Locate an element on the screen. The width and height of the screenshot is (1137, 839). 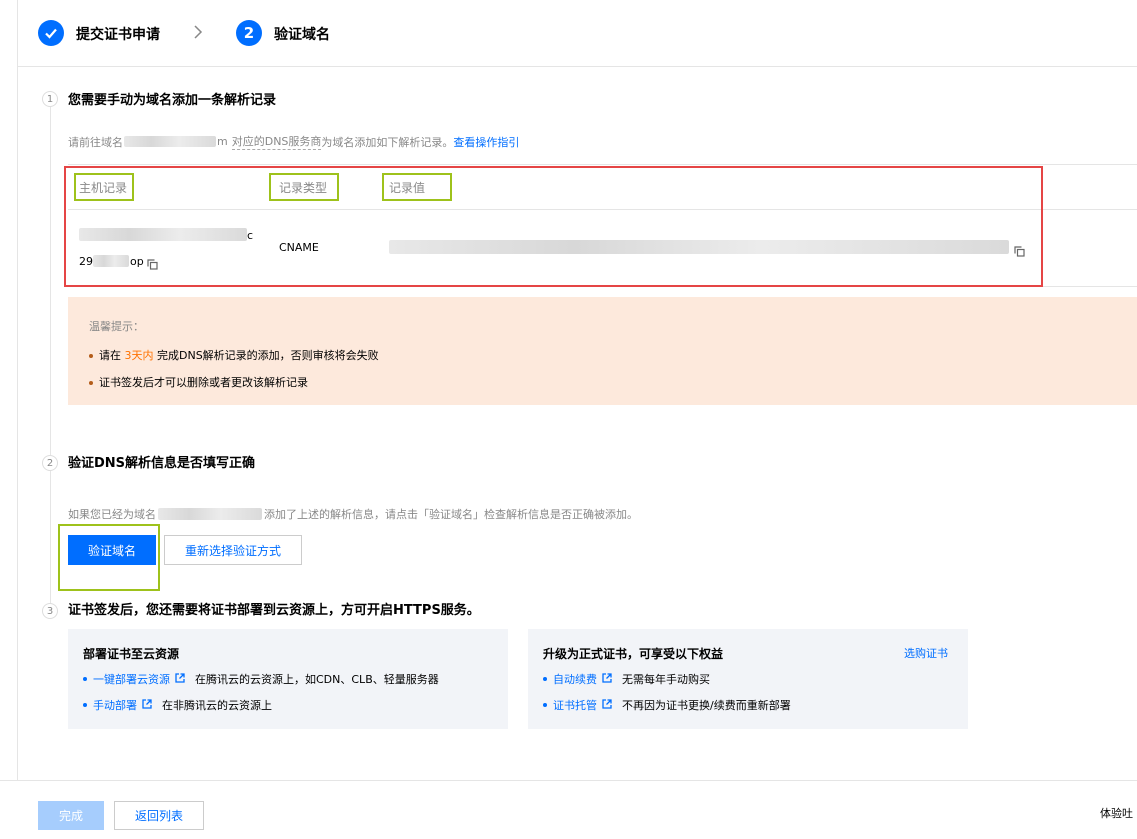
timeline-line is located at coordinates (50, 354).